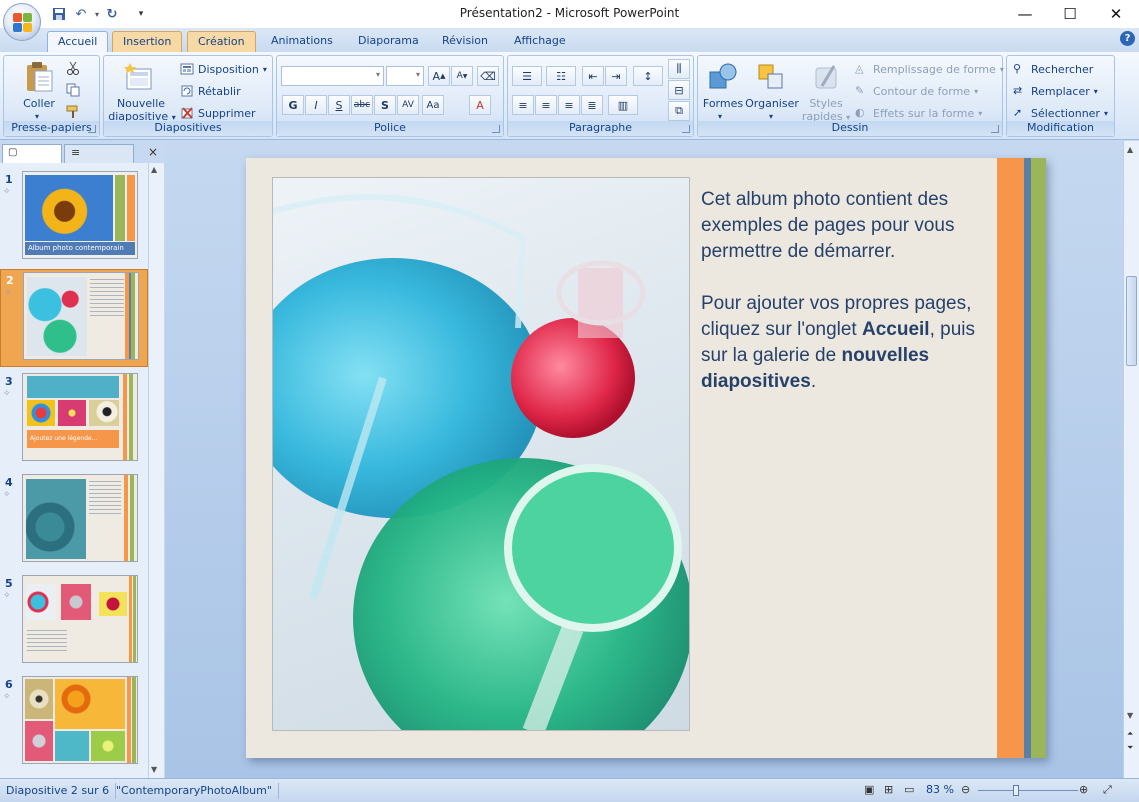 This screenshot has width=1139, height=802. Describe the element at coordinates (1055, 91) in the screenshot. I see `replace-button: ⇄ Remplacer ▾` at that location.